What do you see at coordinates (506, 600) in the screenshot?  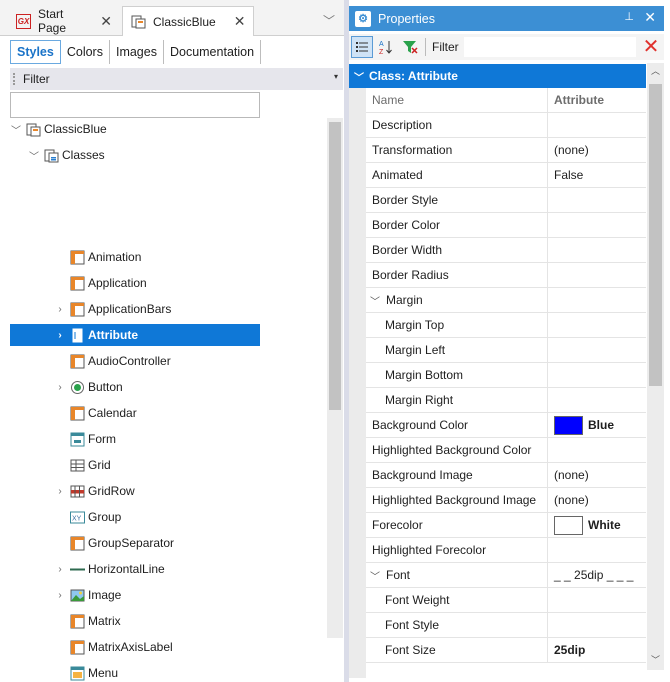 I see `property-row: Font Weight` at bounding box center [506, 600].